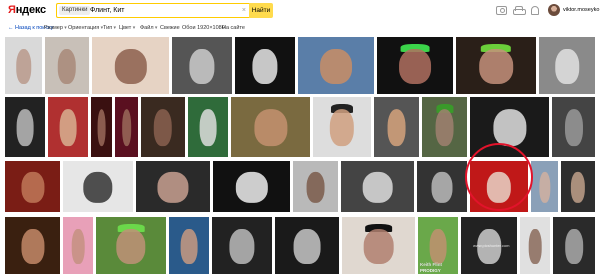  I want to click on image-watermark: www.picshunter.com, so click(491, 245).